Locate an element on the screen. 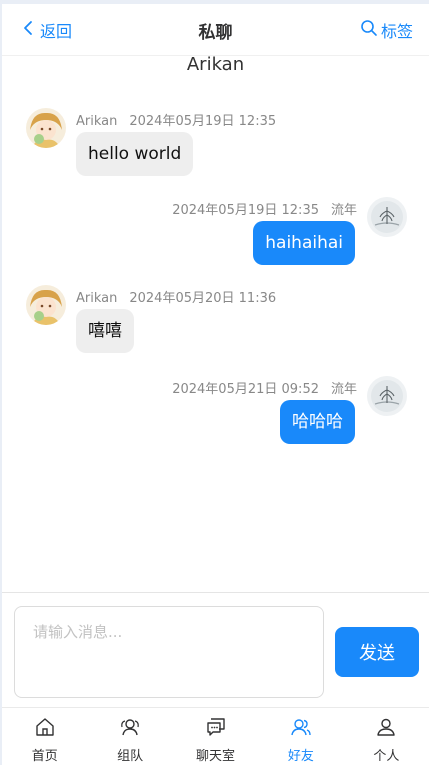 This screenshot has width=429, height=765. message-composer: 发送 is located at coordinates (215, 649).